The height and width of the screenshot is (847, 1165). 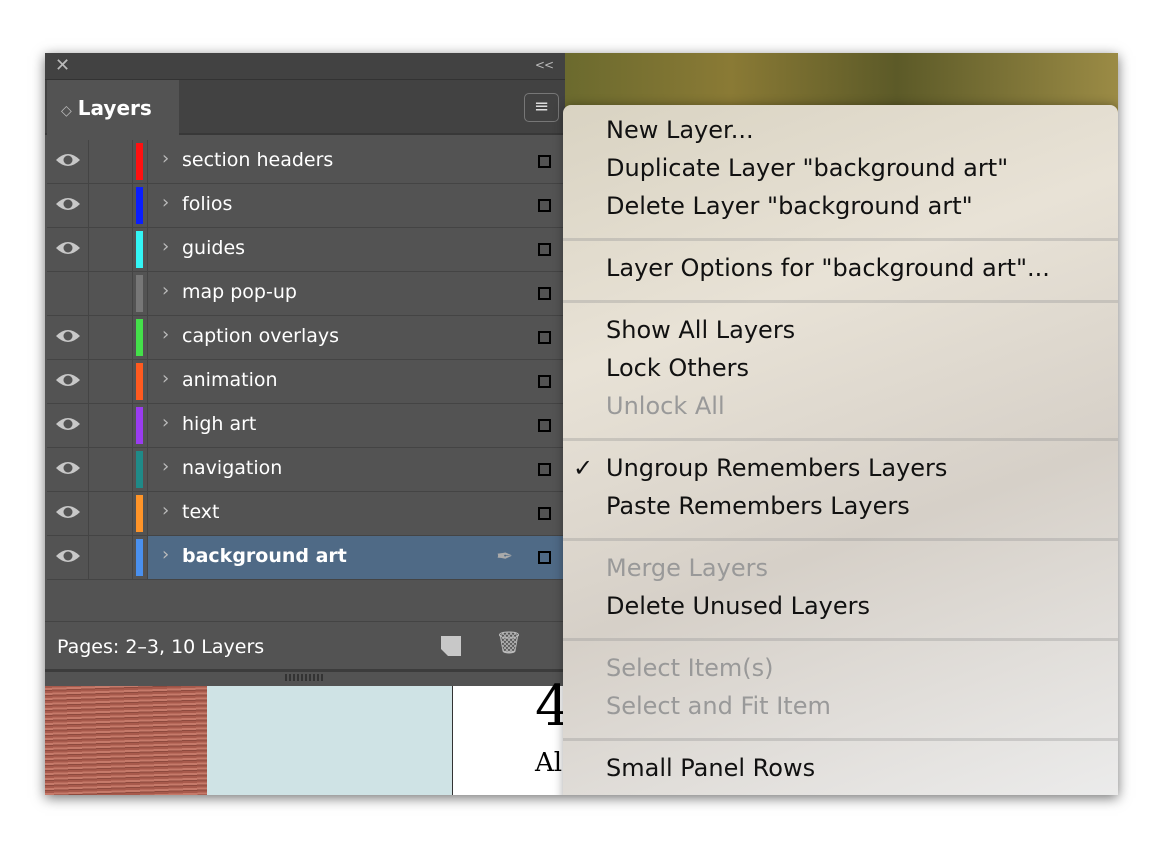 I want to click on menu-item: Paste Remembers Layers, so click(x=758, y=506).